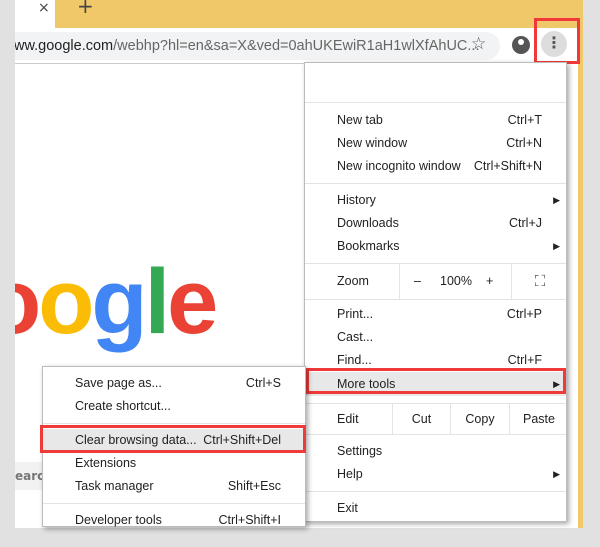 The height and width of the screenshot is (547, 600). I want to click on menu-item-new-window: New window Ctrl+N, so click(435, 143).